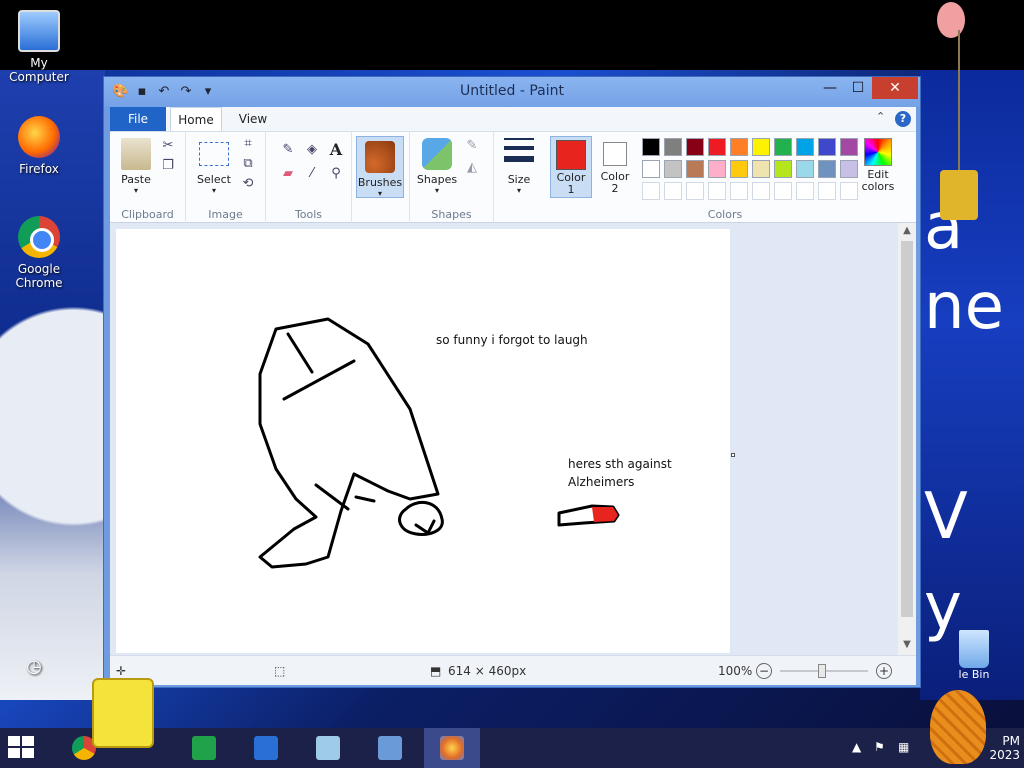 The width and height of the screenshot is (1024, 768). I want to click on fill-shape-icon: ◭, so click(472, 168).